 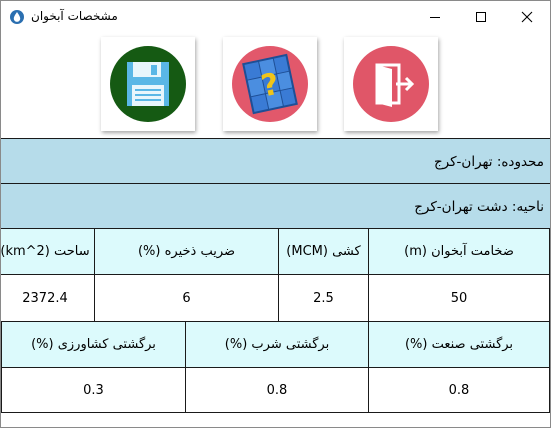 What do you see at coordinates (275, 206) in the screenshot?
I see `area-row: ناحیه: دشت تهران-کرج` at bounding box center [275, 206].